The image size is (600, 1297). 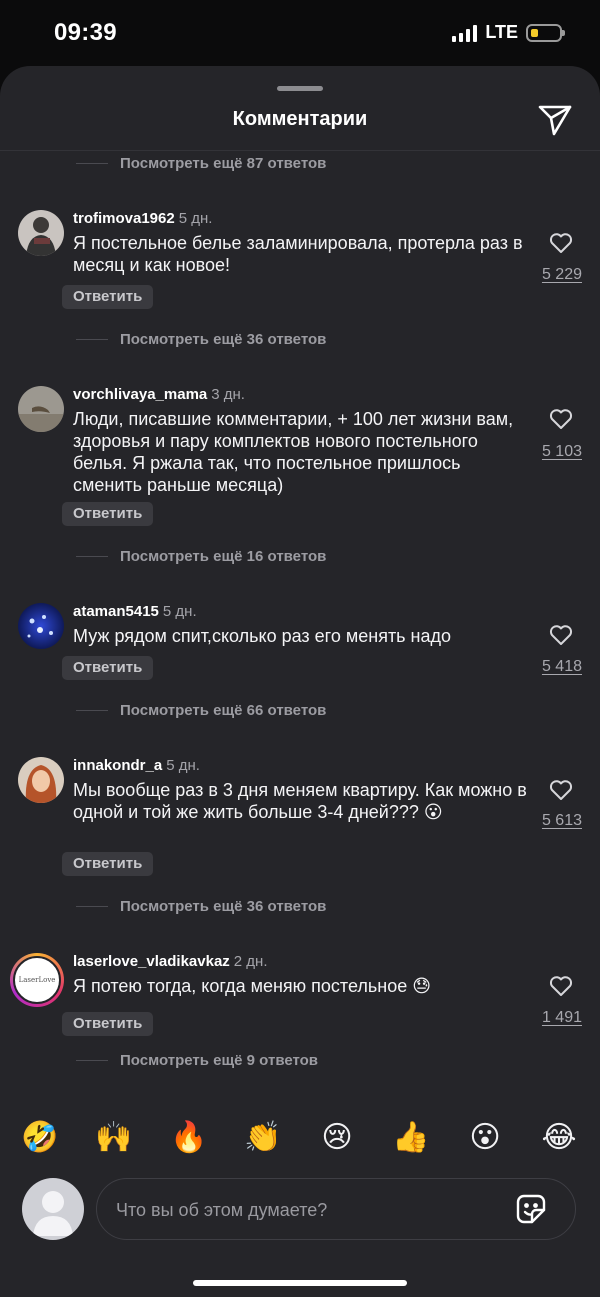 I want to click on view-more-replies-label: Посмотреть ещё 9 ответов, so click(x=219, y=1060).